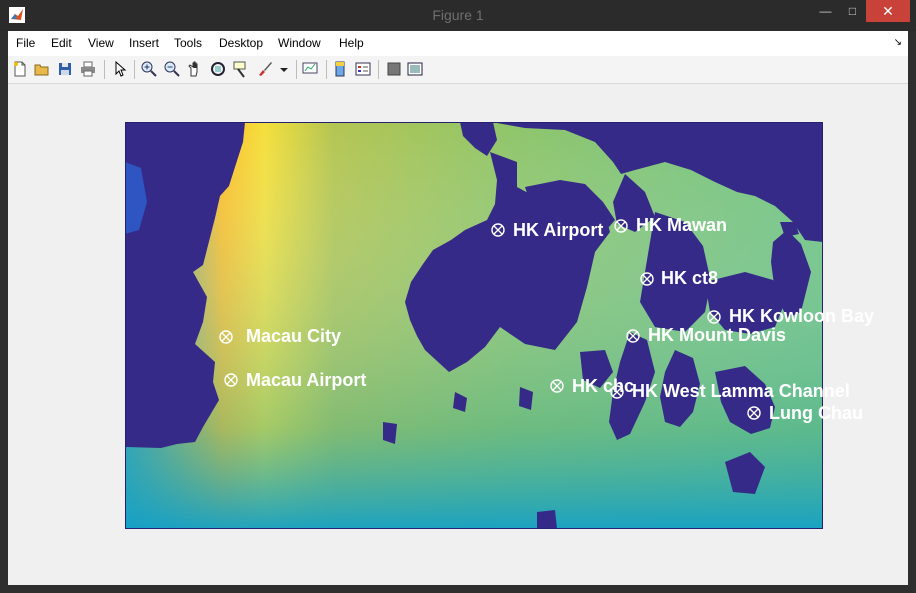 This screenshot has height=593, width=916. I want to click on menu-help: Help, so click(351, 43).